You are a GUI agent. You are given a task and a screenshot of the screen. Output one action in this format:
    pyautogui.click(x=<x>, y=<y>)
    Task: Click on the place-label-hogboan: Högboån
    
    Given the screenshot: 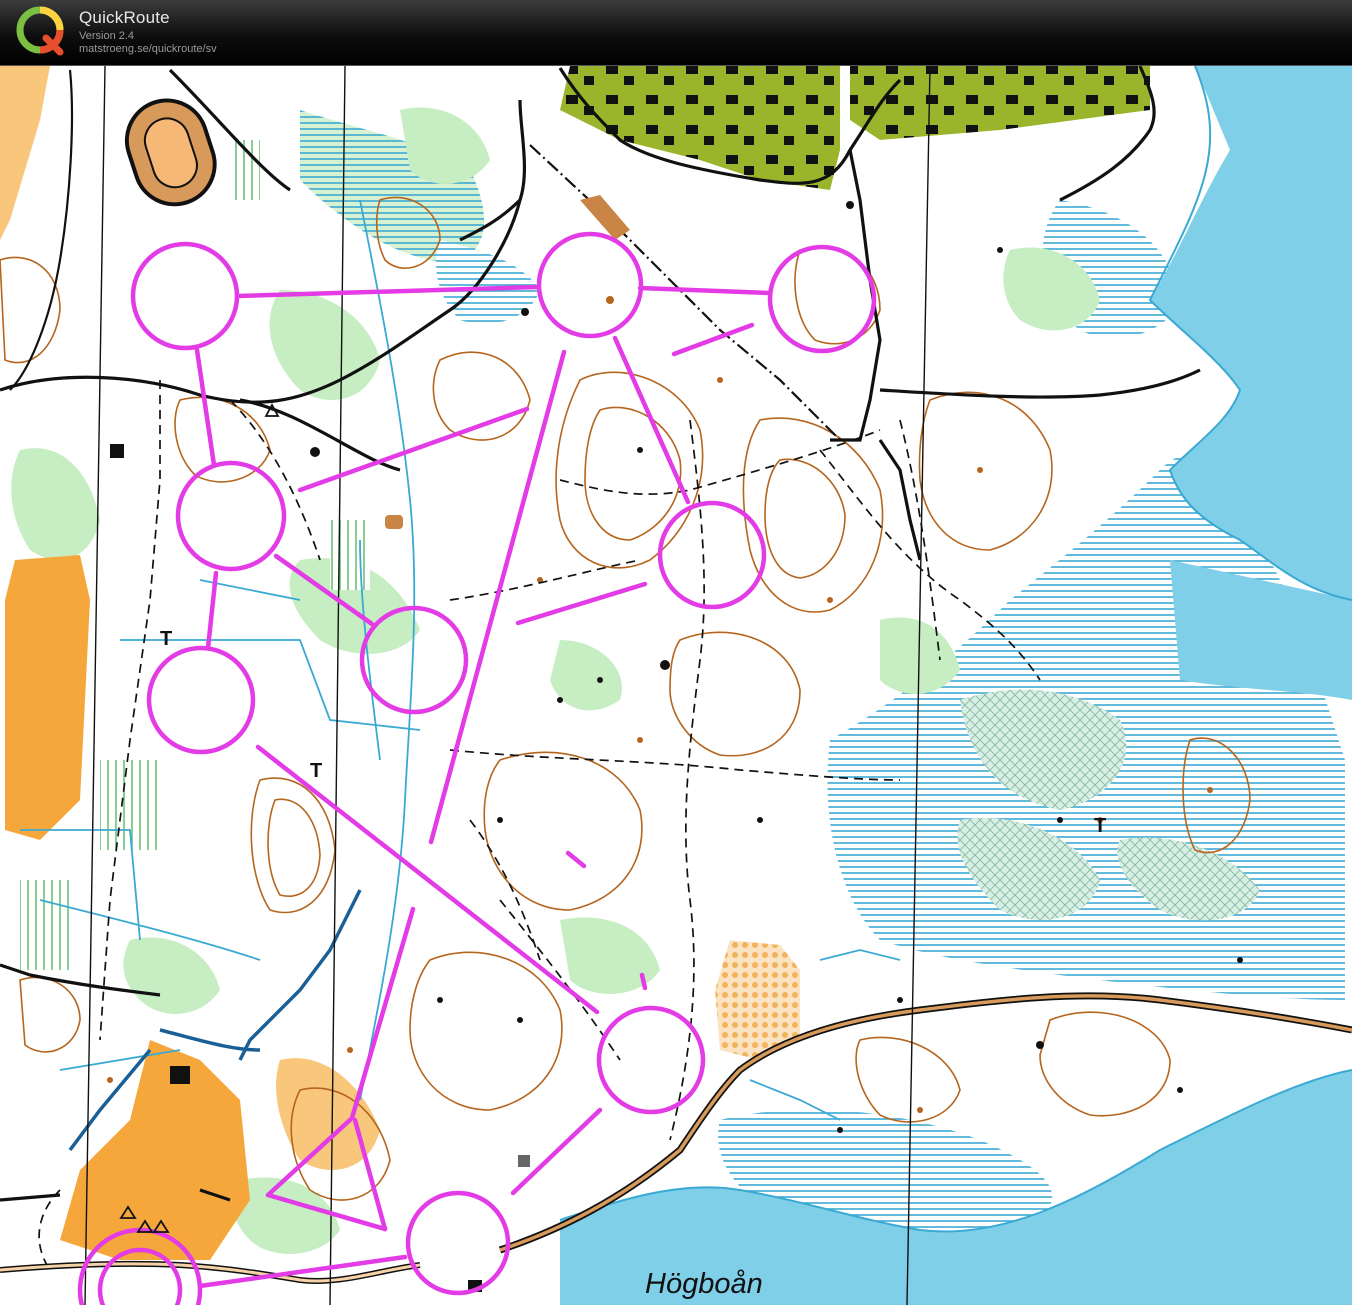 What is the action you would take?
    pyautogui.click(x=704, y=1284)
    